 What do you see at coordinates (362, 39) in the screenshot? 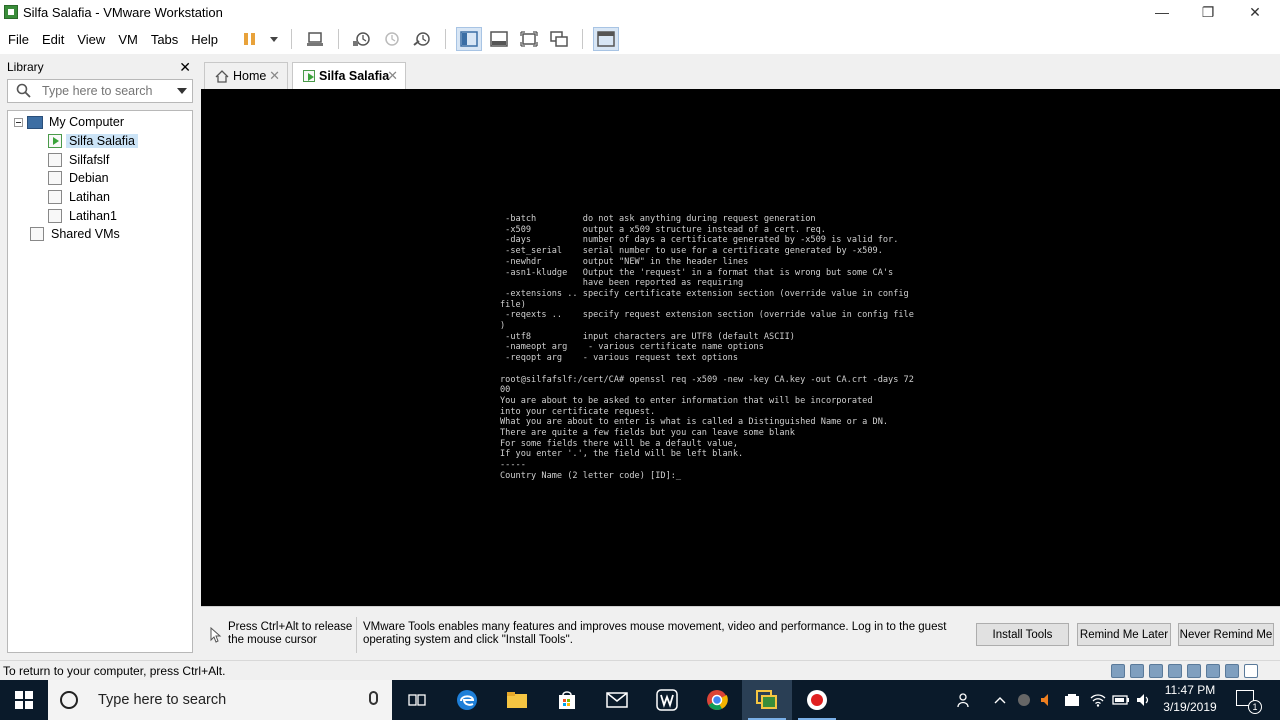
I see `snapshot-icon` at bounding box center [362, 39].